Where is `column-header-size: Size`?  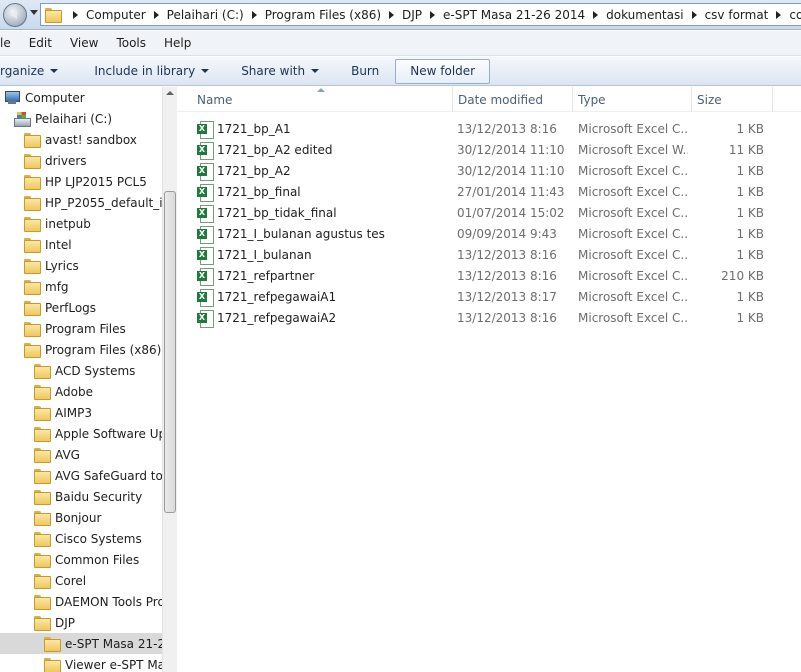 column-header-size: Size is located at coordinates (732, 99).